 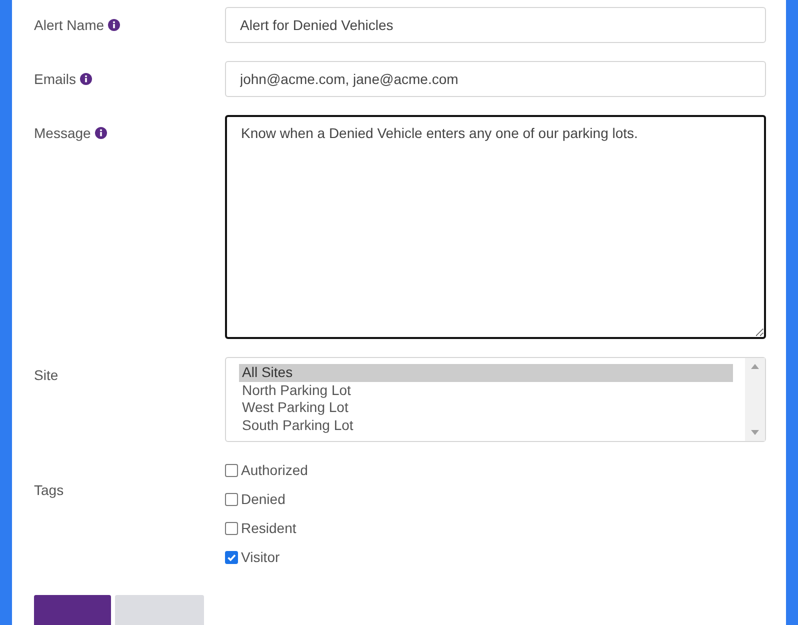 What do you see at coordinates (486, 425) in the screenshot?
I see `site-option: South Parking Lot` at bounding box center [486, 425].